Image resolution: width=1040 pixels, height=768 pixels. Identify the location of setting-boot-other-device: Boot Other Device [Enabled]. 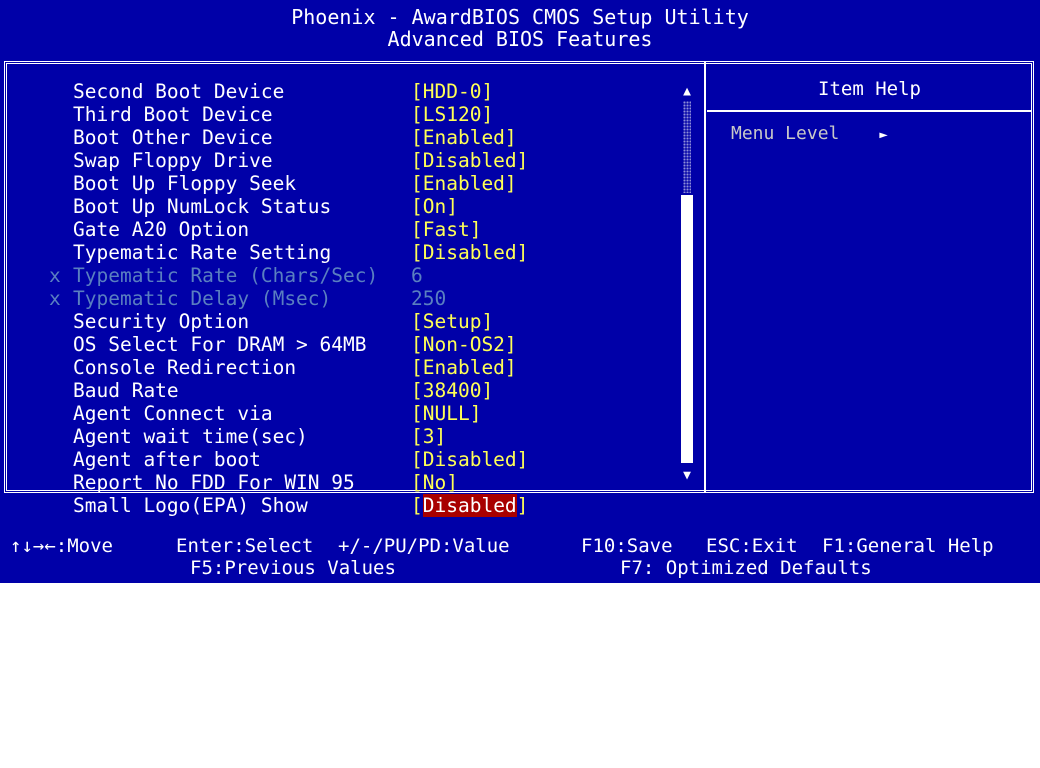
(350, 137).